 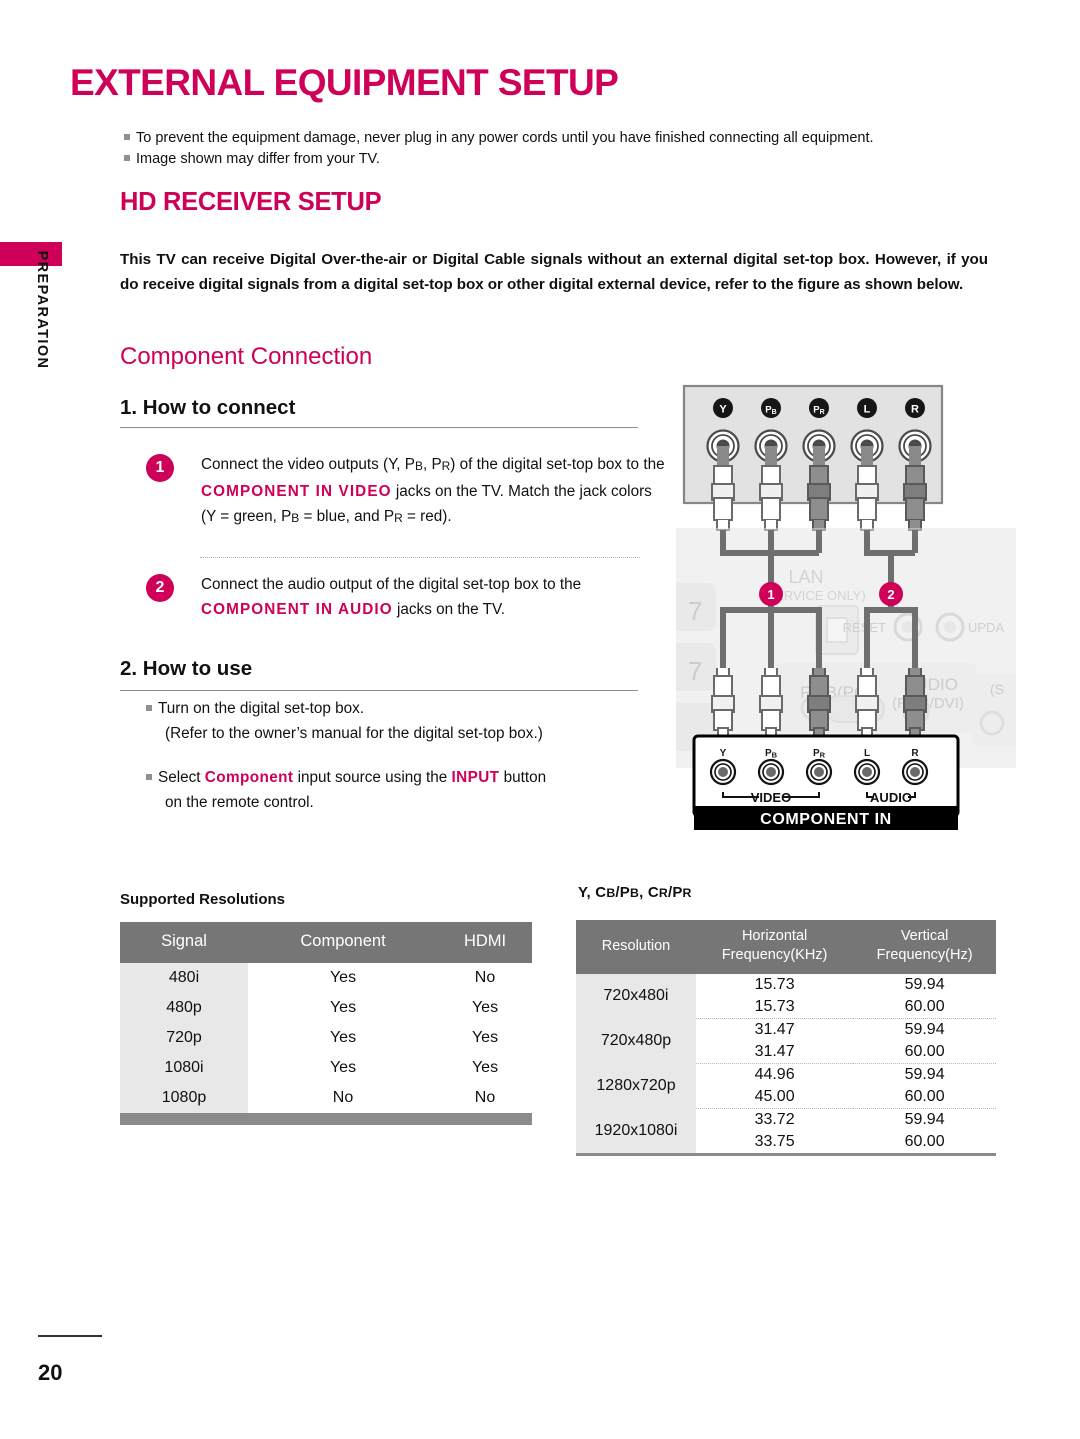 I want to click on col-horizontal-line1: Horizontal, so click(x=774, y=936).